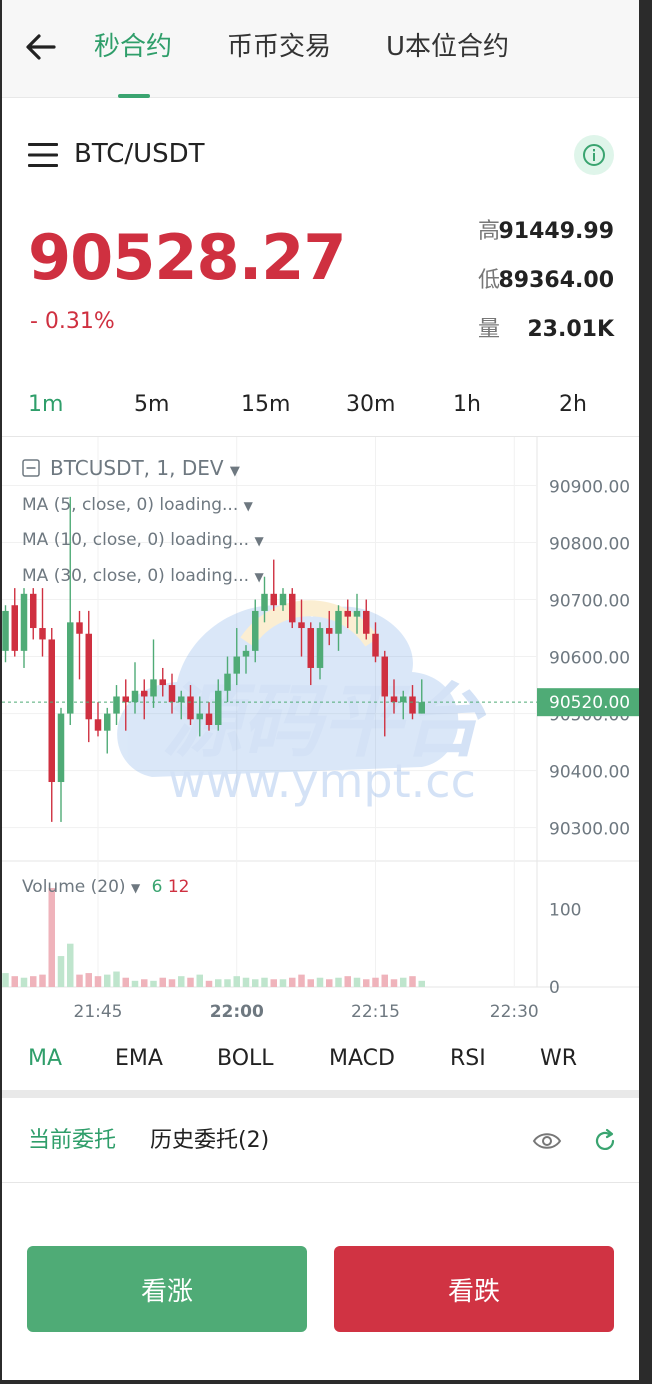 This screenshot has width=652, height=1384. What do you see at coordinates (72, 321) in the screenshot?
I see `price-change: - 0.31%` at bounding box center [72, 321].